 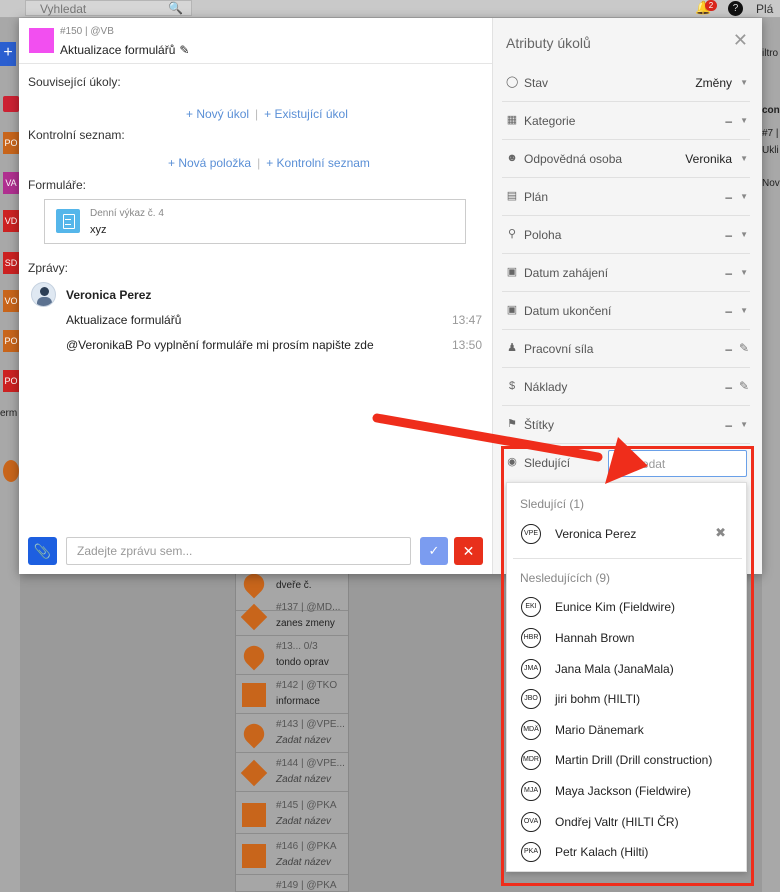 I want to click on task-card: #145 | @PKA Zadat název, so click(x=292, y=815).